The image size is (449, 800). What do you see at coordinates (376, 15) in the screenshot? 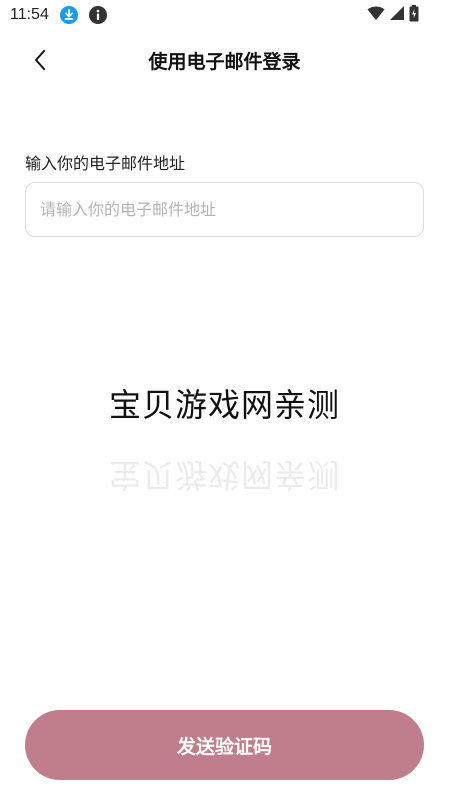
I see `wifi-icon` at bounding box center [376, 15].